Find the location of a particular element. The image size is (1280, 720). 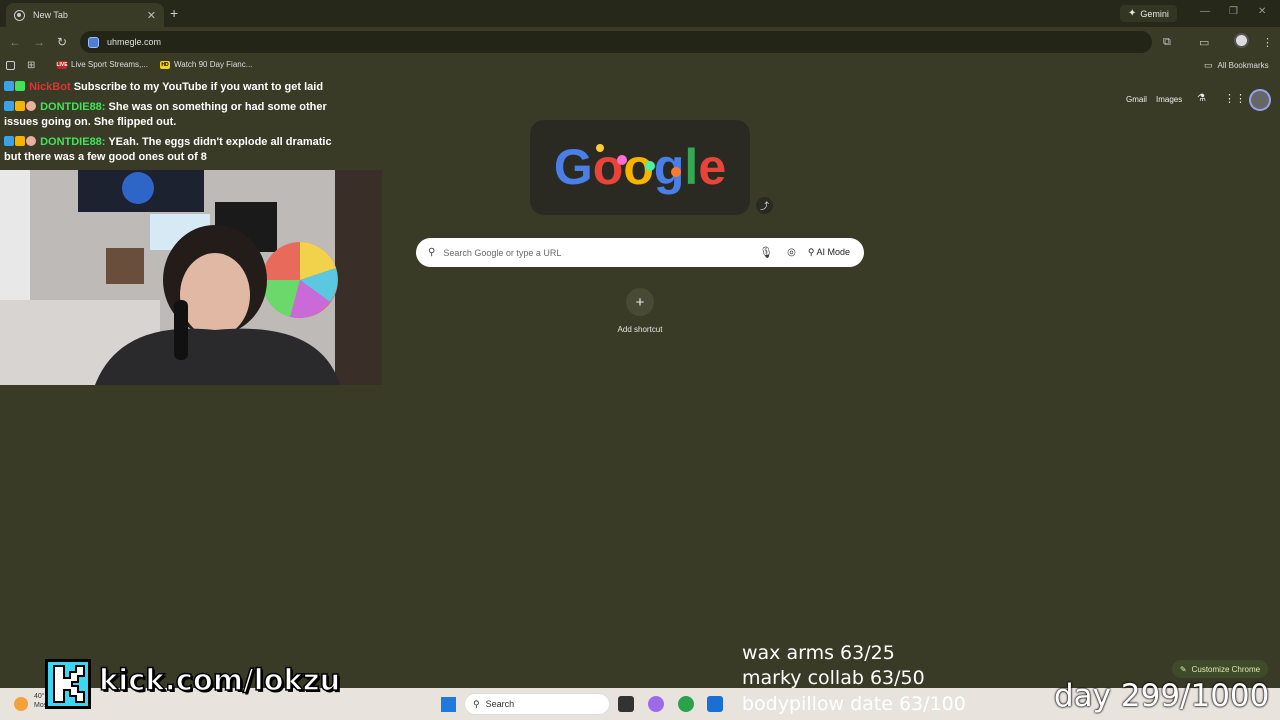

gemini-button: ✦ Gemini is located at coordinates (1148, 13).